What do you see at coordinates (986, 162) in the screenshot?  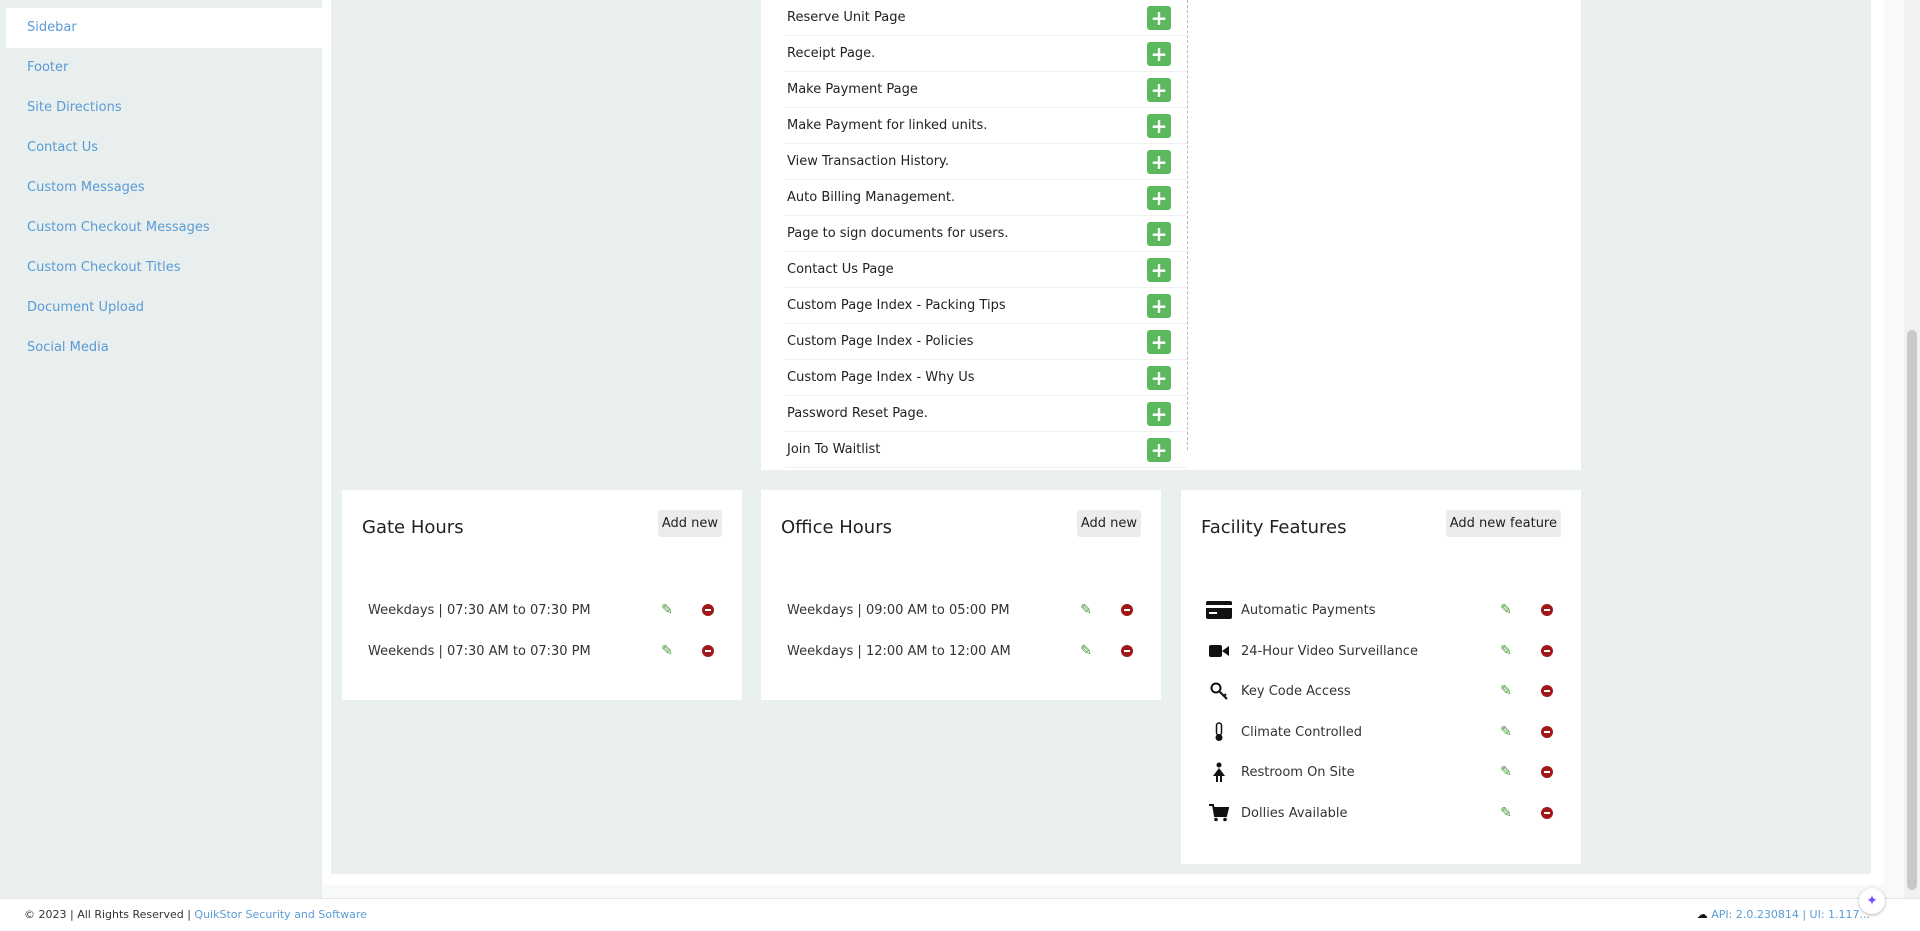 I see `list-item: View Transaction History. +` at bounding box center [986, 162].